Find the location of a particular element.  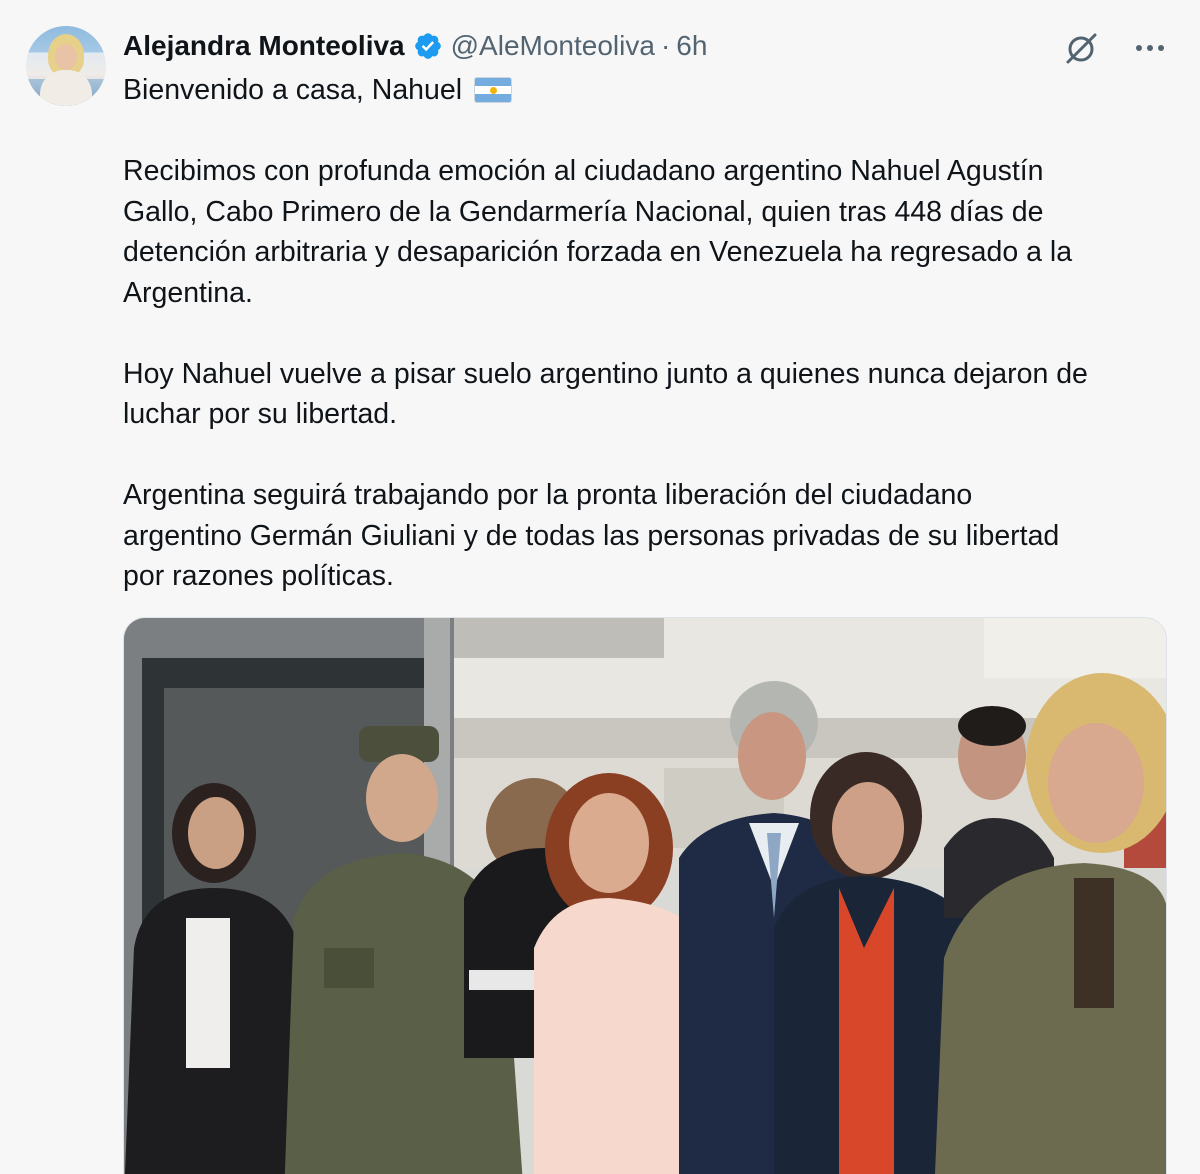

paragraph-line: luchar por su libertad. is located at coordinates (260, 414).